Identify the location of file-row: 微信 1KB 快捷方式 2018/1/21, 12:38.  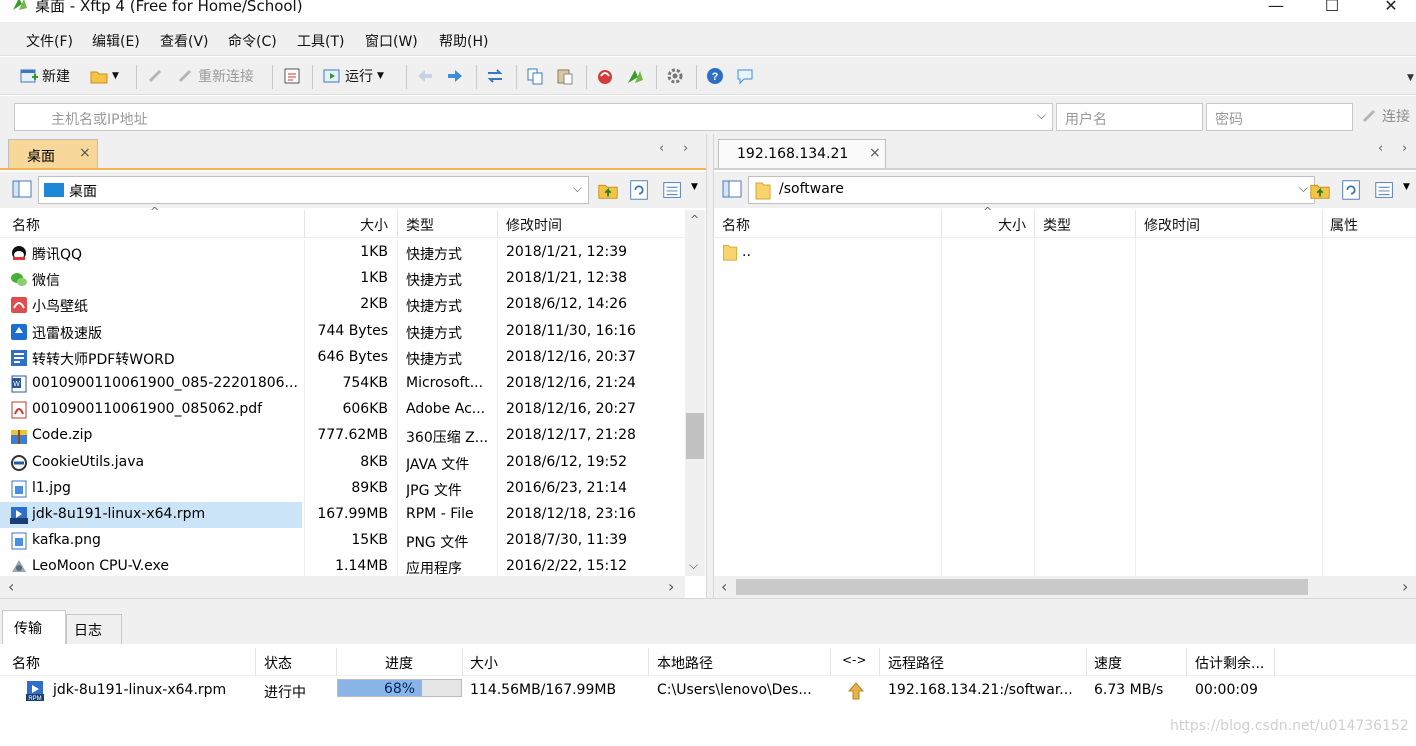
(342, 279).